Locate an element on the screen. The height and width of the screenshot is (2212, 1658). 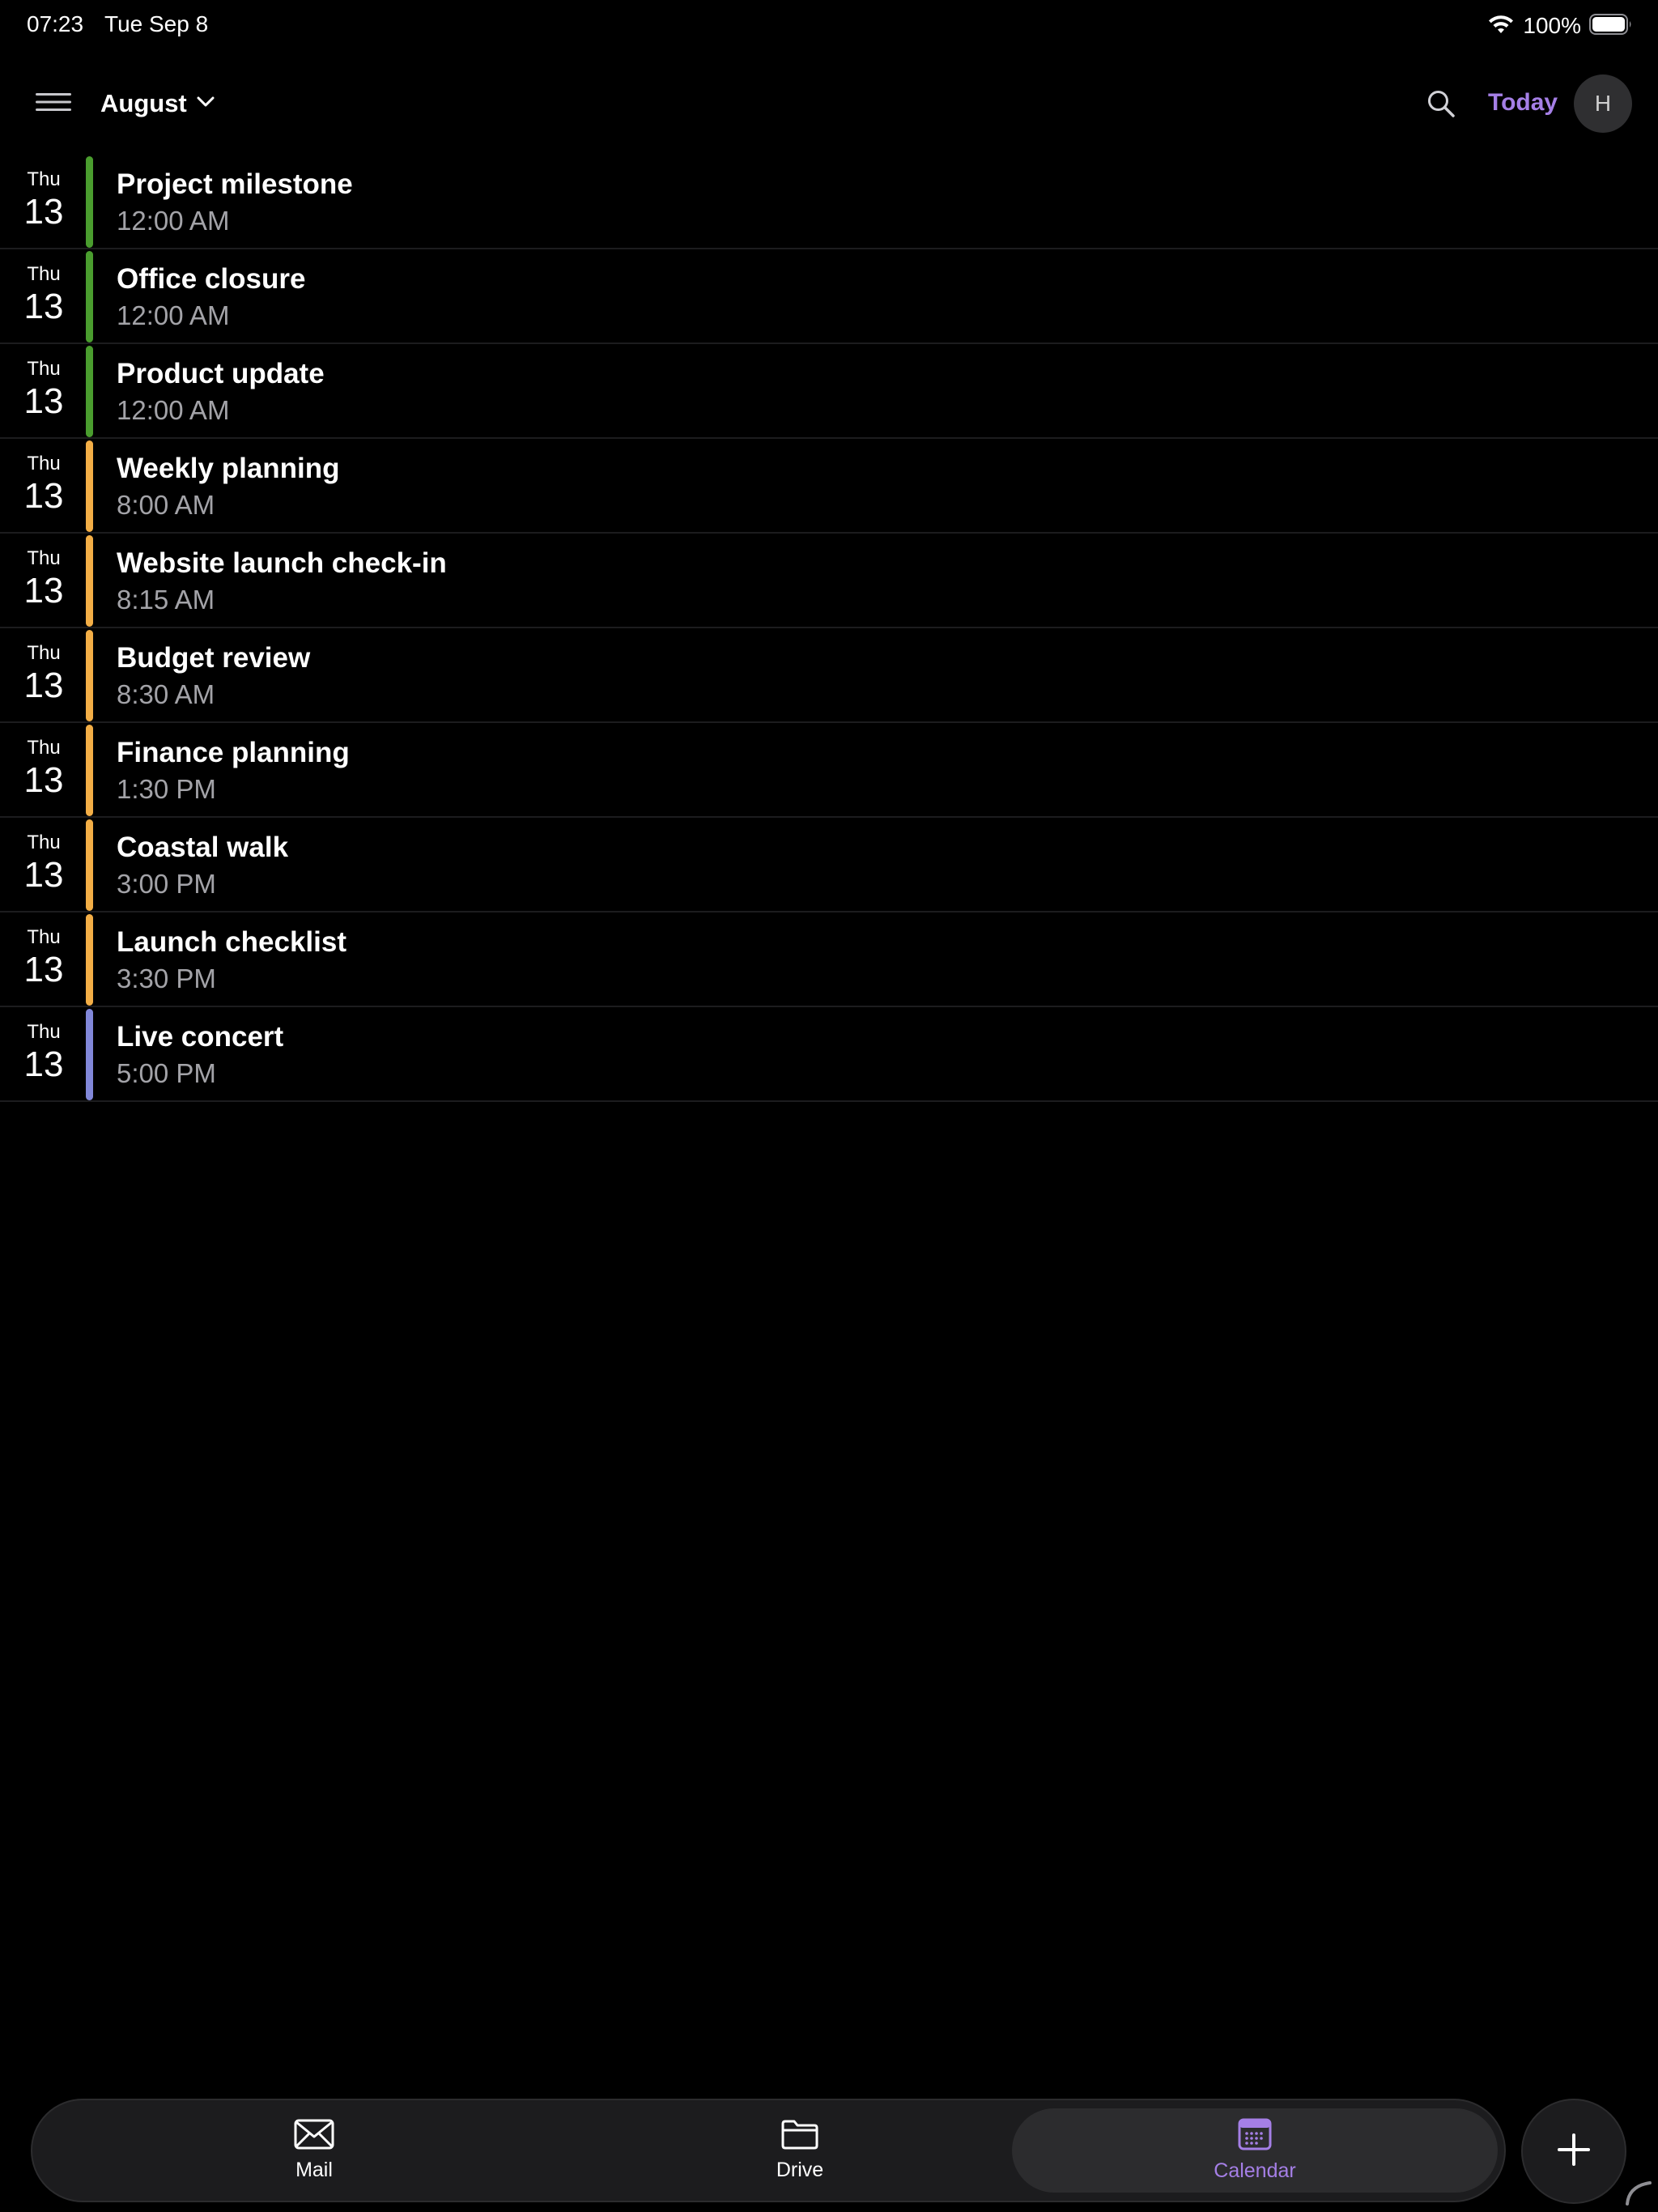
event-details: Office closure 12:00 AM is located at coordinates (211, 297).